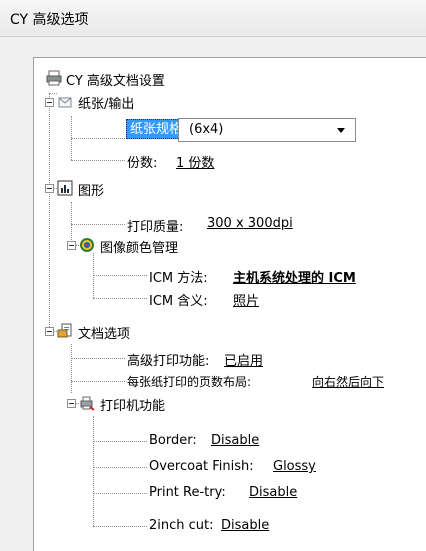 This screenshot has width=426, height=551. Describe the element at coordinates (187, 492) in the screenshot. I see `retry-label: Print Re-try:` at that location.